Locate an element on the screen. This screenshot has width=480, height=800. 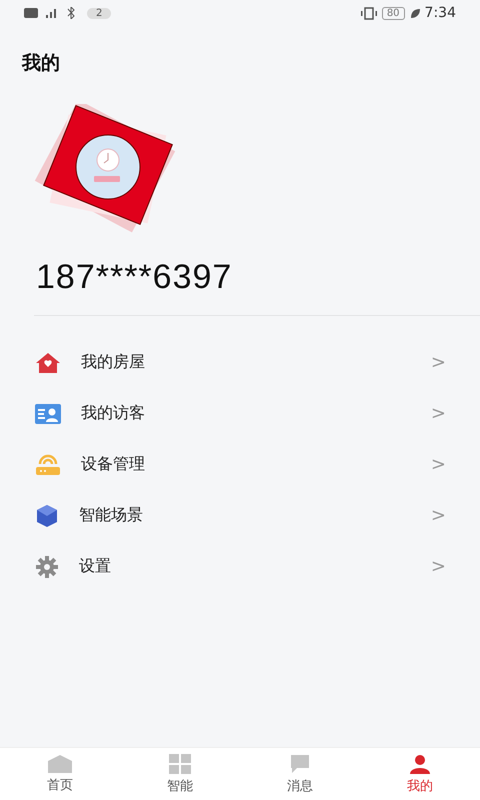
nav-tab: 消息 is located at coordinates (300, 774).